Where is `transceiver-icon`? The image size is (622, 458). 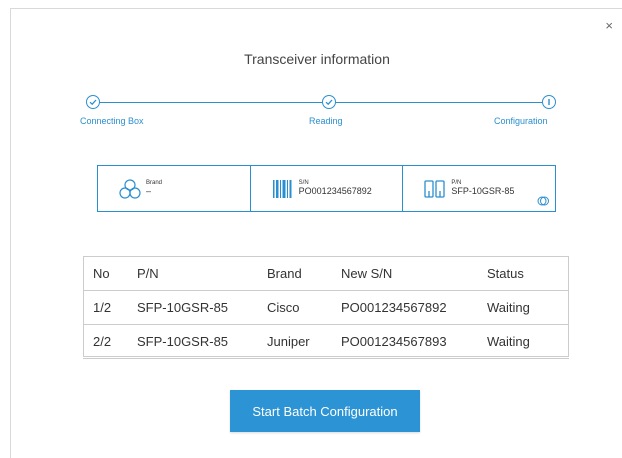
transceiver-icon is located at coordinates (434, 188).